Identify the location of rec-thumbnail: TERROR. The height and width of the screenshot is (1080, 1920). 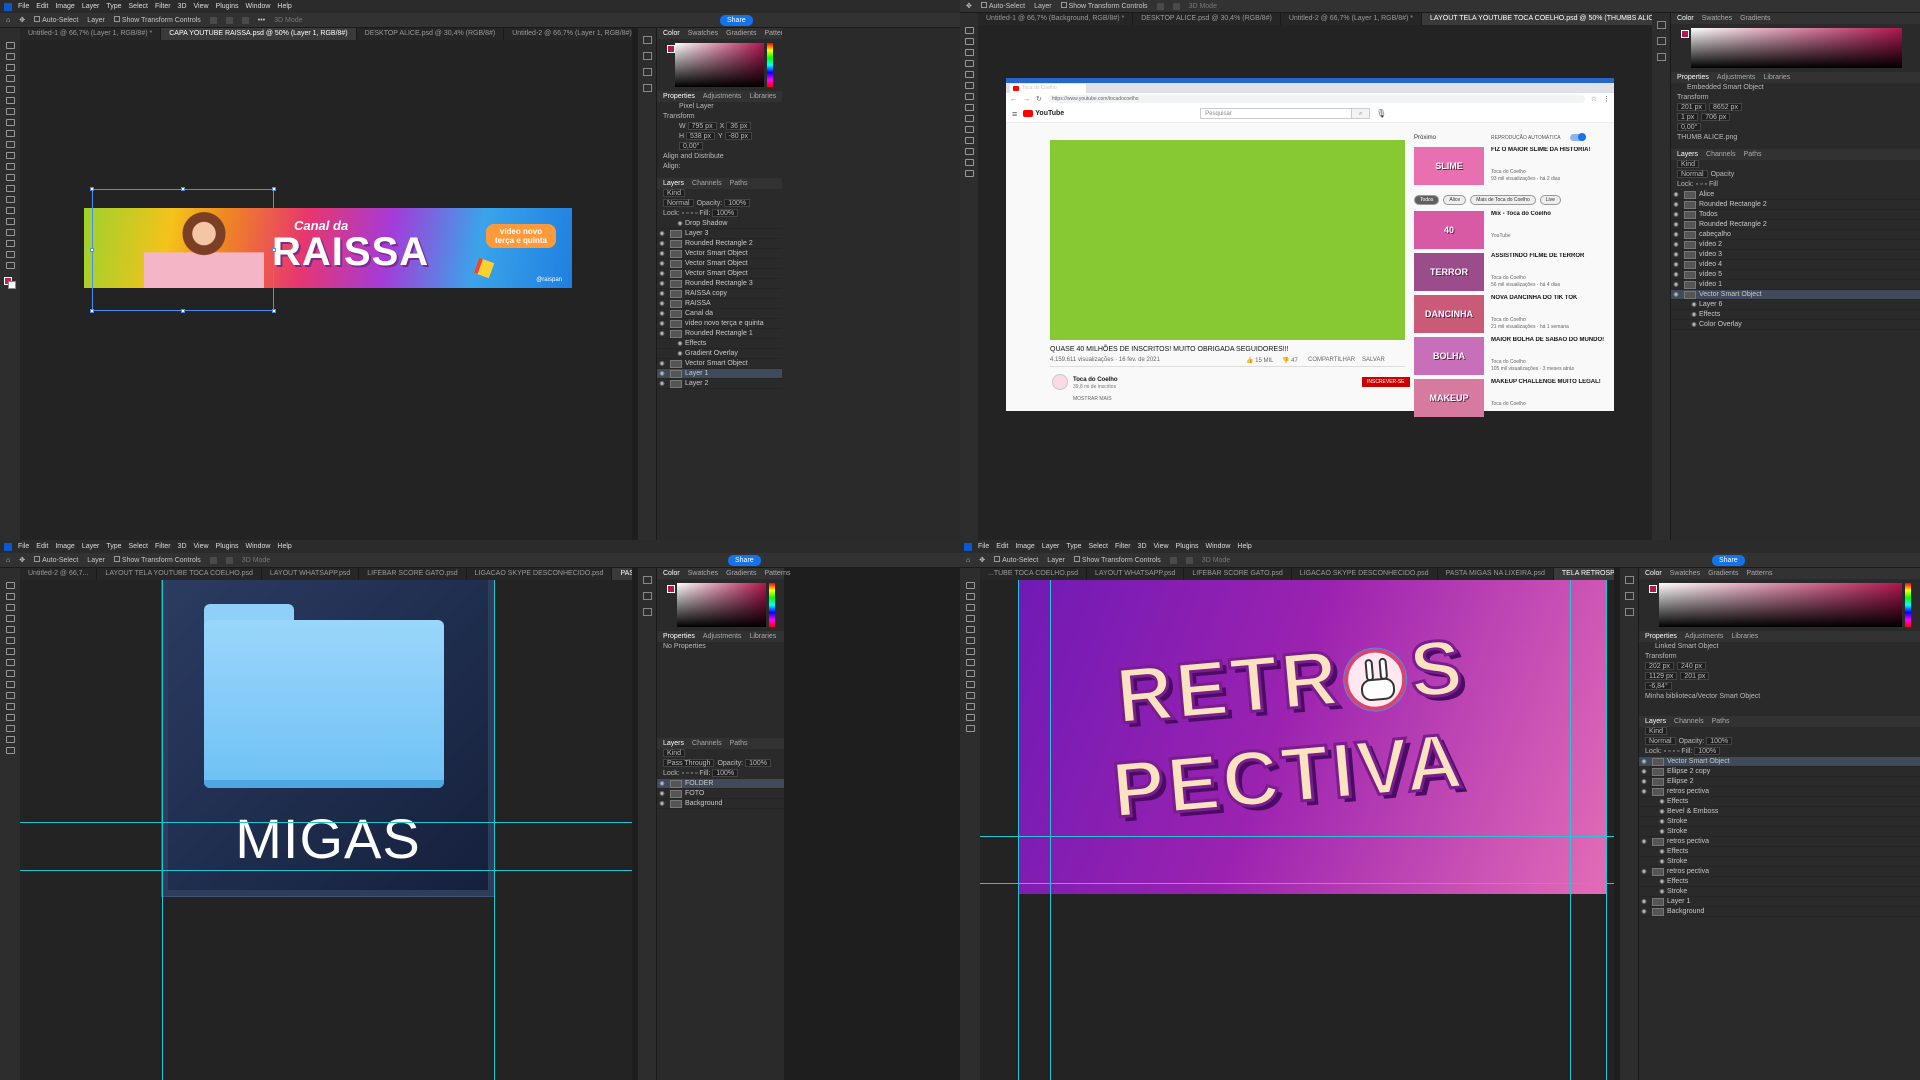
(1449, 272).